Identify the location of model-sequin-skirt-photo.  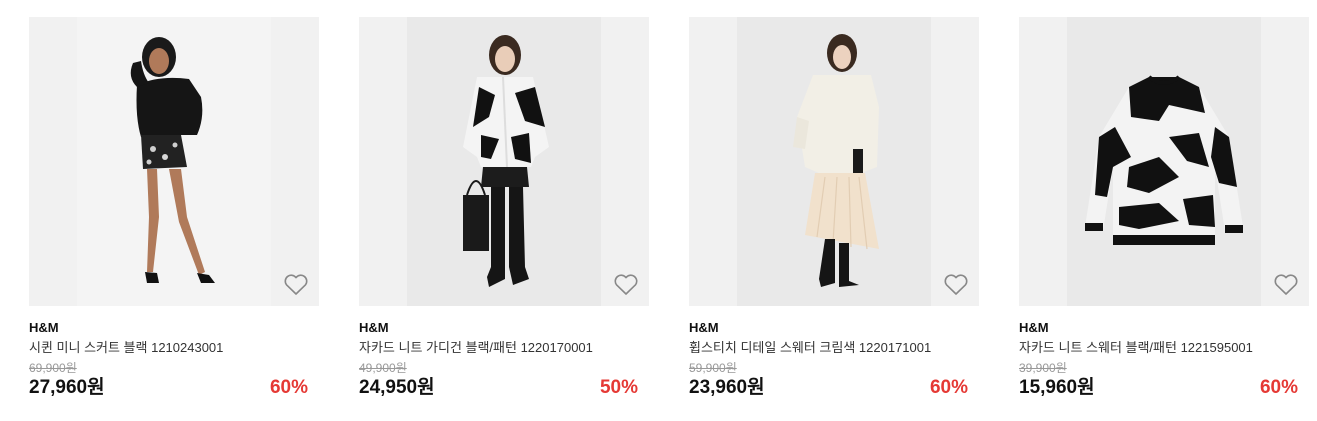
(172, 160).